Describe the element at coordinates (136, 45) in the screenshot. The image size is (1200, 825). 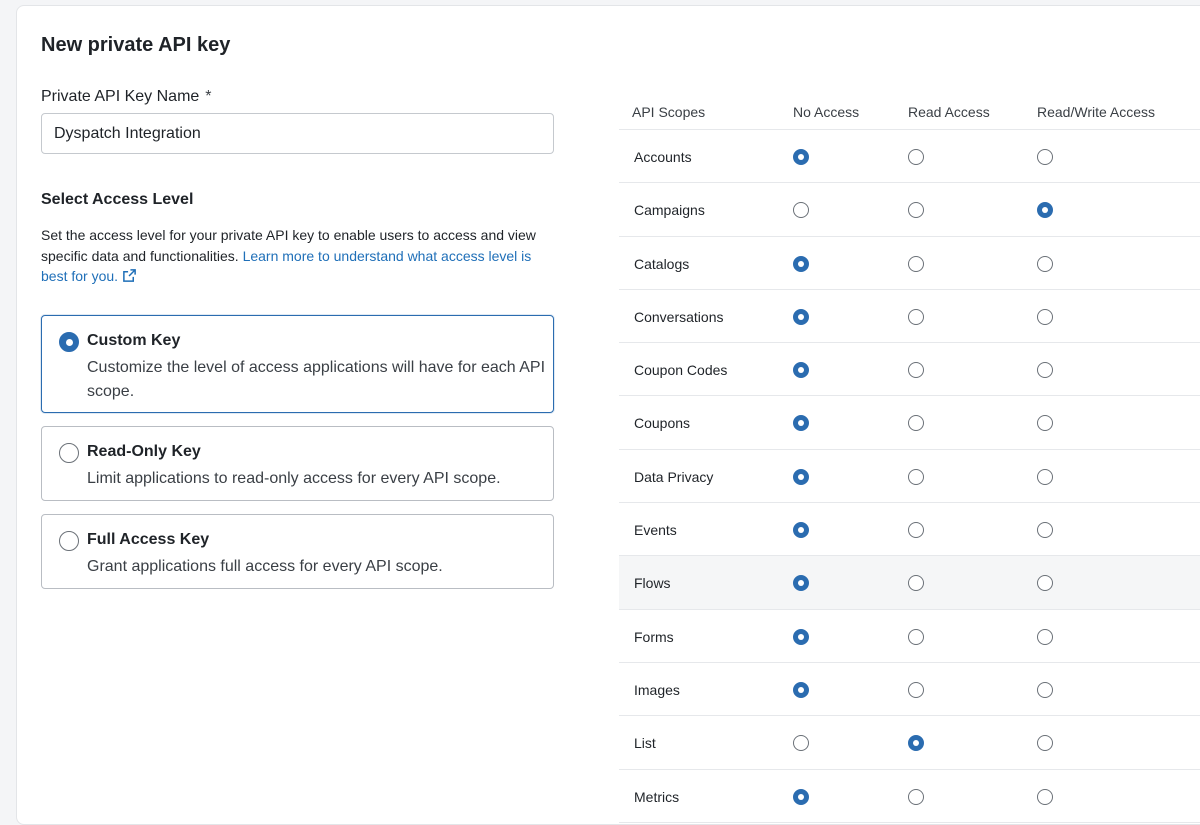
I see `page-title: New private API key` at that location.